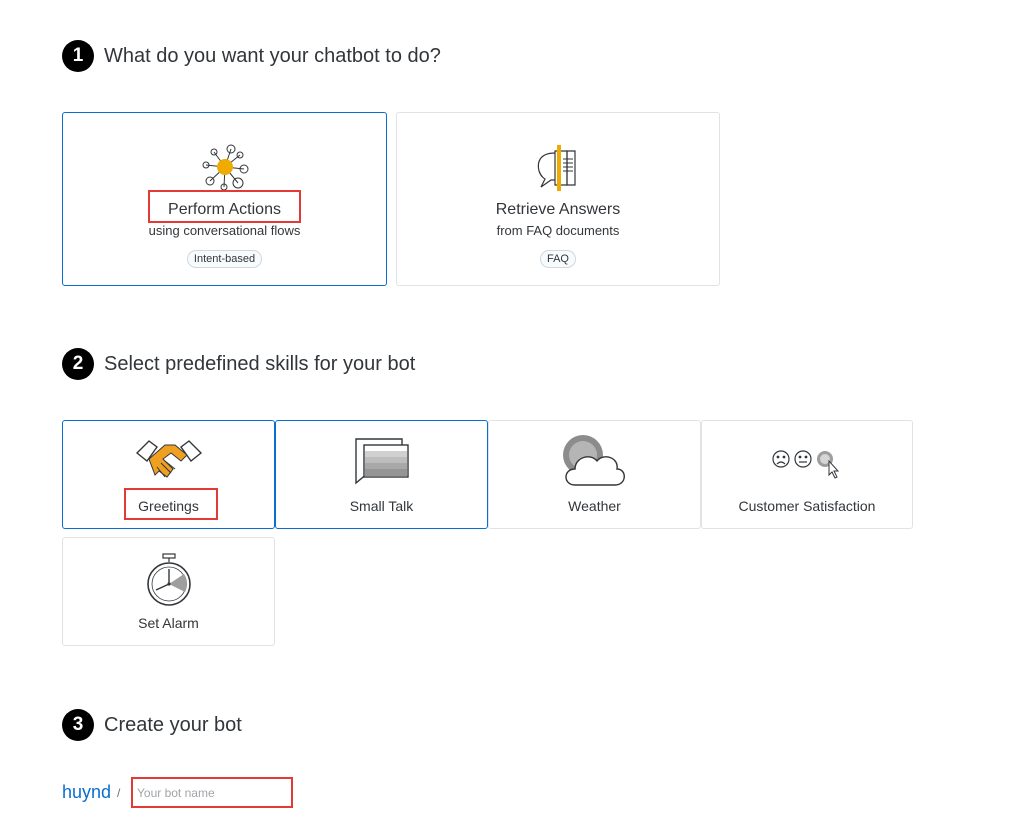  I want to click on chat-bubbles-icon, so click(381, 461).